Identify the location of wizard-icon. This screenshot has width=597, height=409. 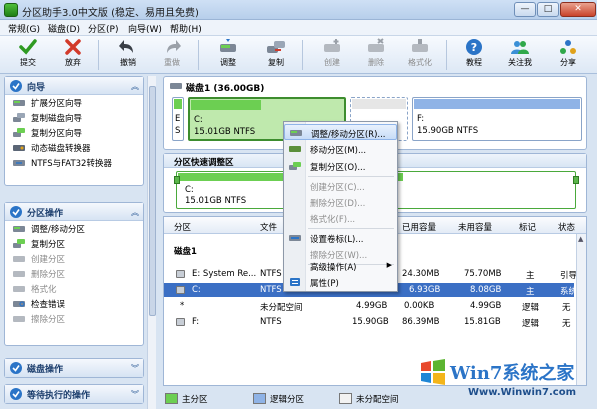
(16, 86).